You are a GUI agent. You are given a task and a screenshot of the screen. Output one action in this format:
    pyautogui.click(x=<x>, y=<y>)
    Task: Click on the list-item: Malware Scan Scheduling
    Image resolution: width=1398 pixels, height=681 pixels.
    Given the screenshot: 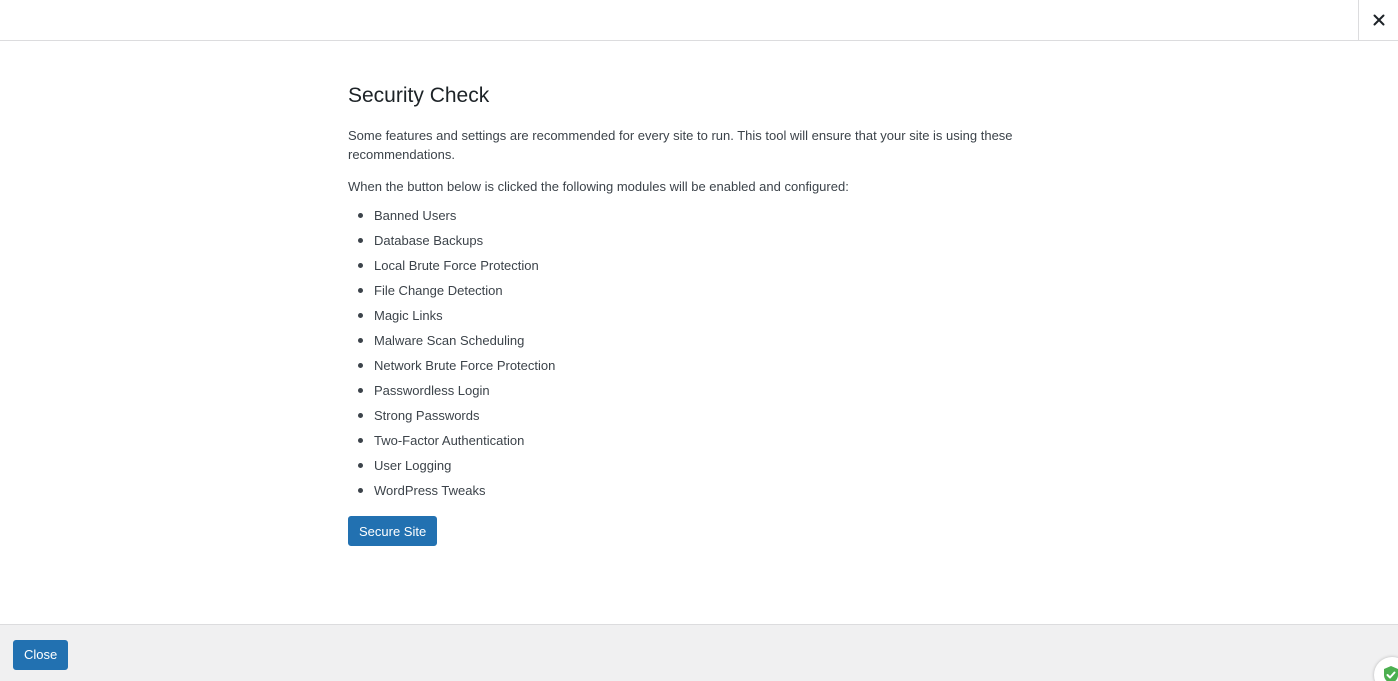 What is the action you would take?
    pyautogui.click(x=688, y=343)
    